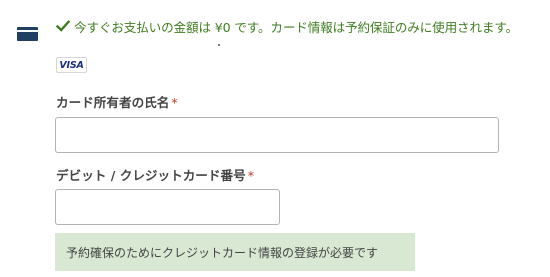 Image resolution: width=550 pixels, height=277 pixels. I want to click on payment-notice: 今すぐお支払いの金額は ¥0 です。カード情報は予約保証のみに使用されます。, so click(303, 26).